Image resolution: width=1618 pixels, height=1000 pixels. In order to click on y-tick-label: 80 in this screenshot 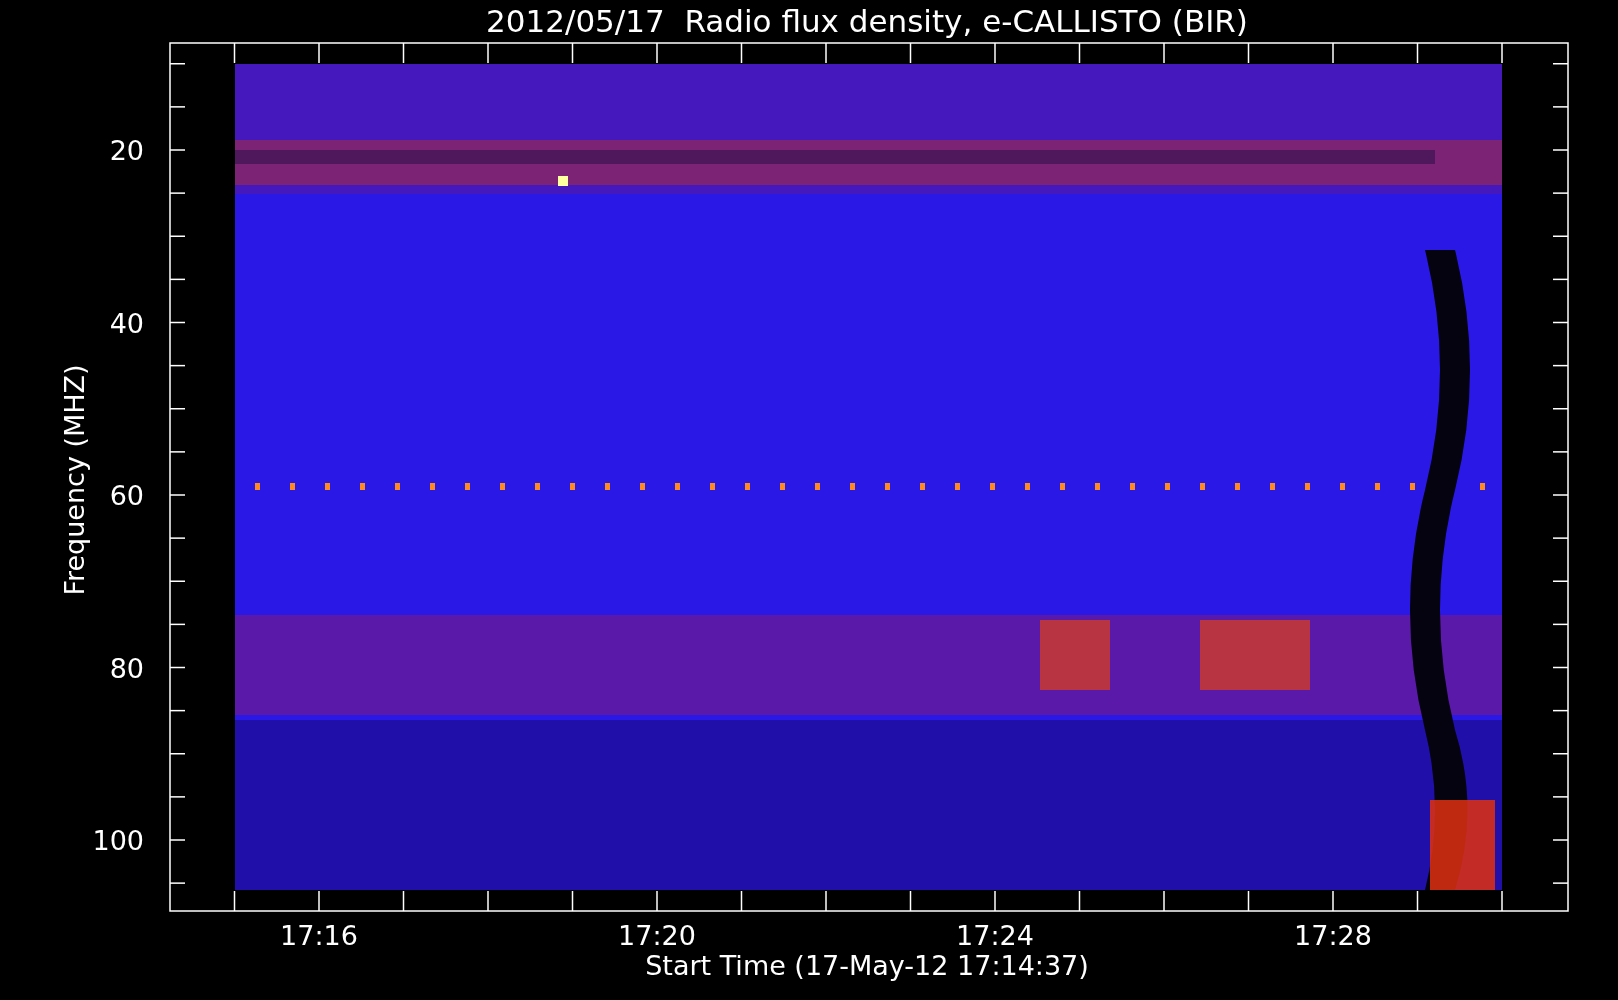, I will do `click(126, 668)`.